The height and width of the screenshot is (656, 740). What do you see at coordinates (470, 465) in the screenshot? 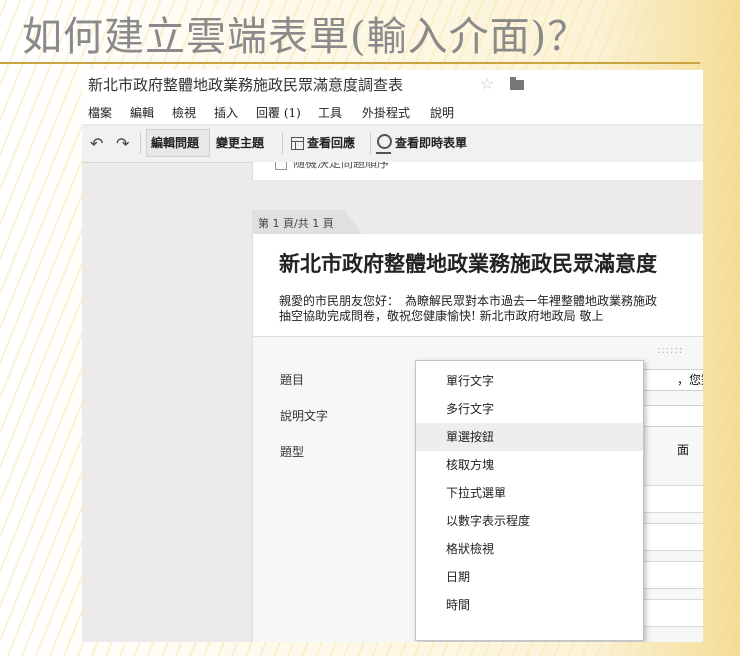
I see `type-option-label: 核取方塊` at bounding box center [470, 465].